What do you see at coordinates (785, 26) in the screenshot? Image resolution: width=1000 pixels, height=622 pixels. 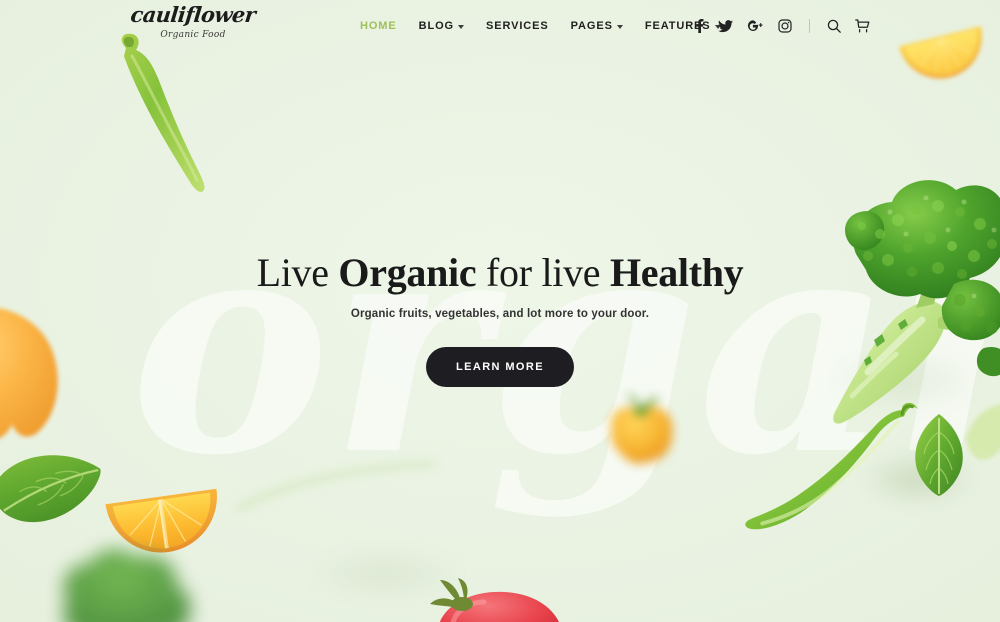 I see `instagram-icon` at bounding box center [785, 26].